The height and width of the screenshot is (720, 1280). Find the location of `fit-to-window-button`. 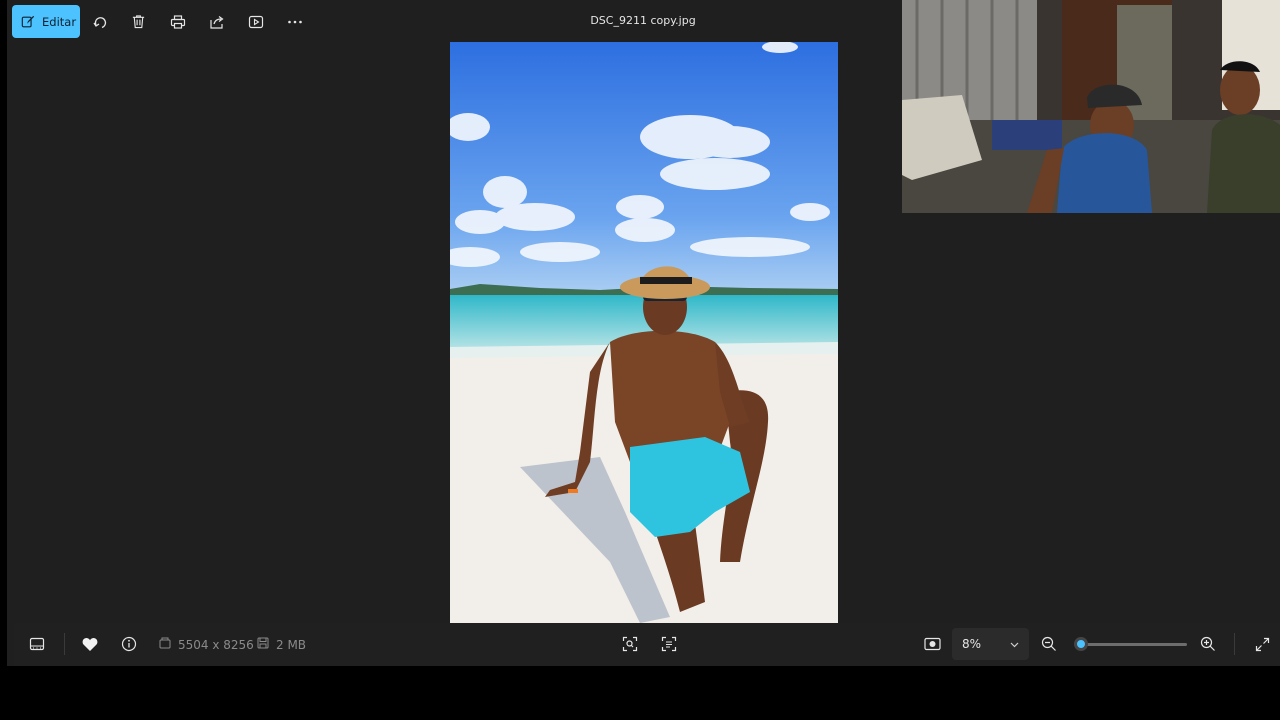

fit-to-window-button is located at coordinates (932, 644).